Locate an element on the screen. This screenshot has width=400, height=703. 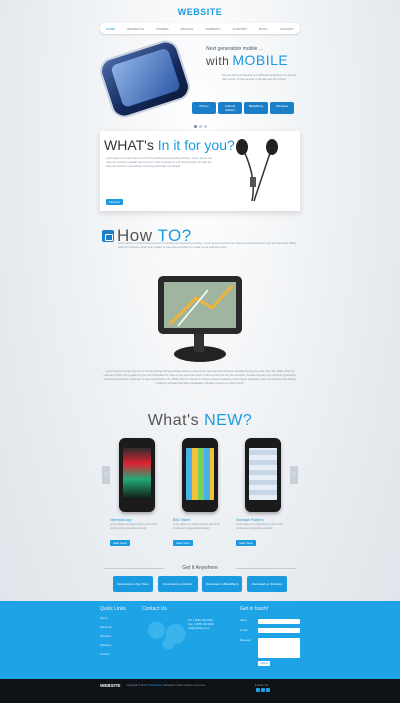
message-label: Message is located at coordinates (245, 640).